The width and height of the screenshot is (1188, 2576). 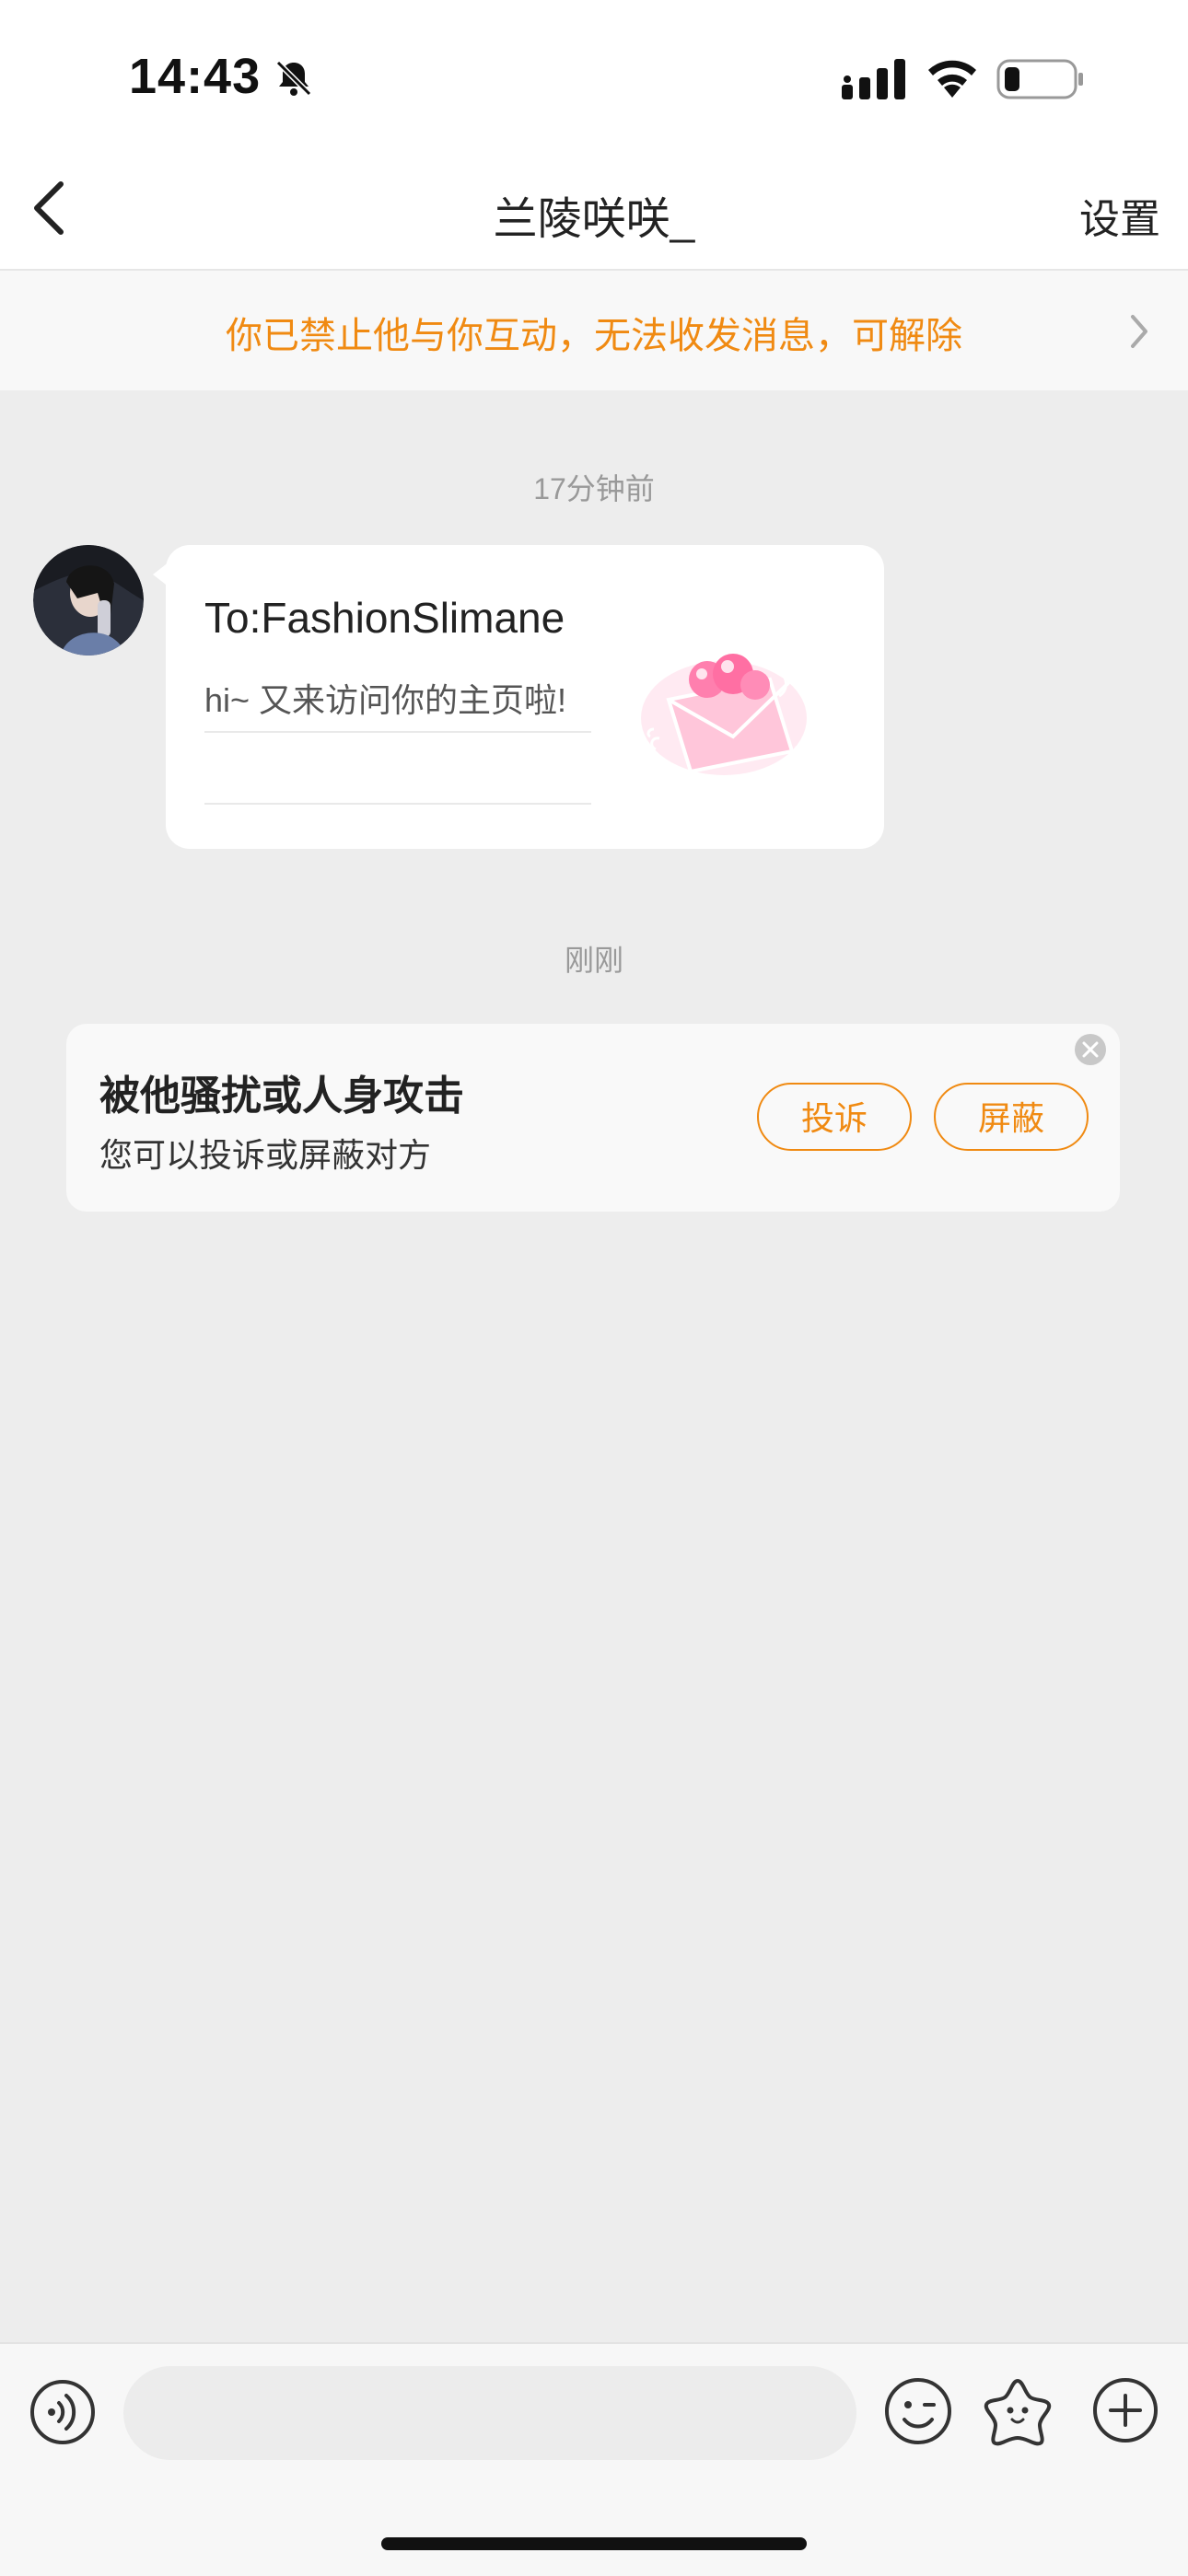 I want to click on home-indicator, so click(x=594, y=2543).